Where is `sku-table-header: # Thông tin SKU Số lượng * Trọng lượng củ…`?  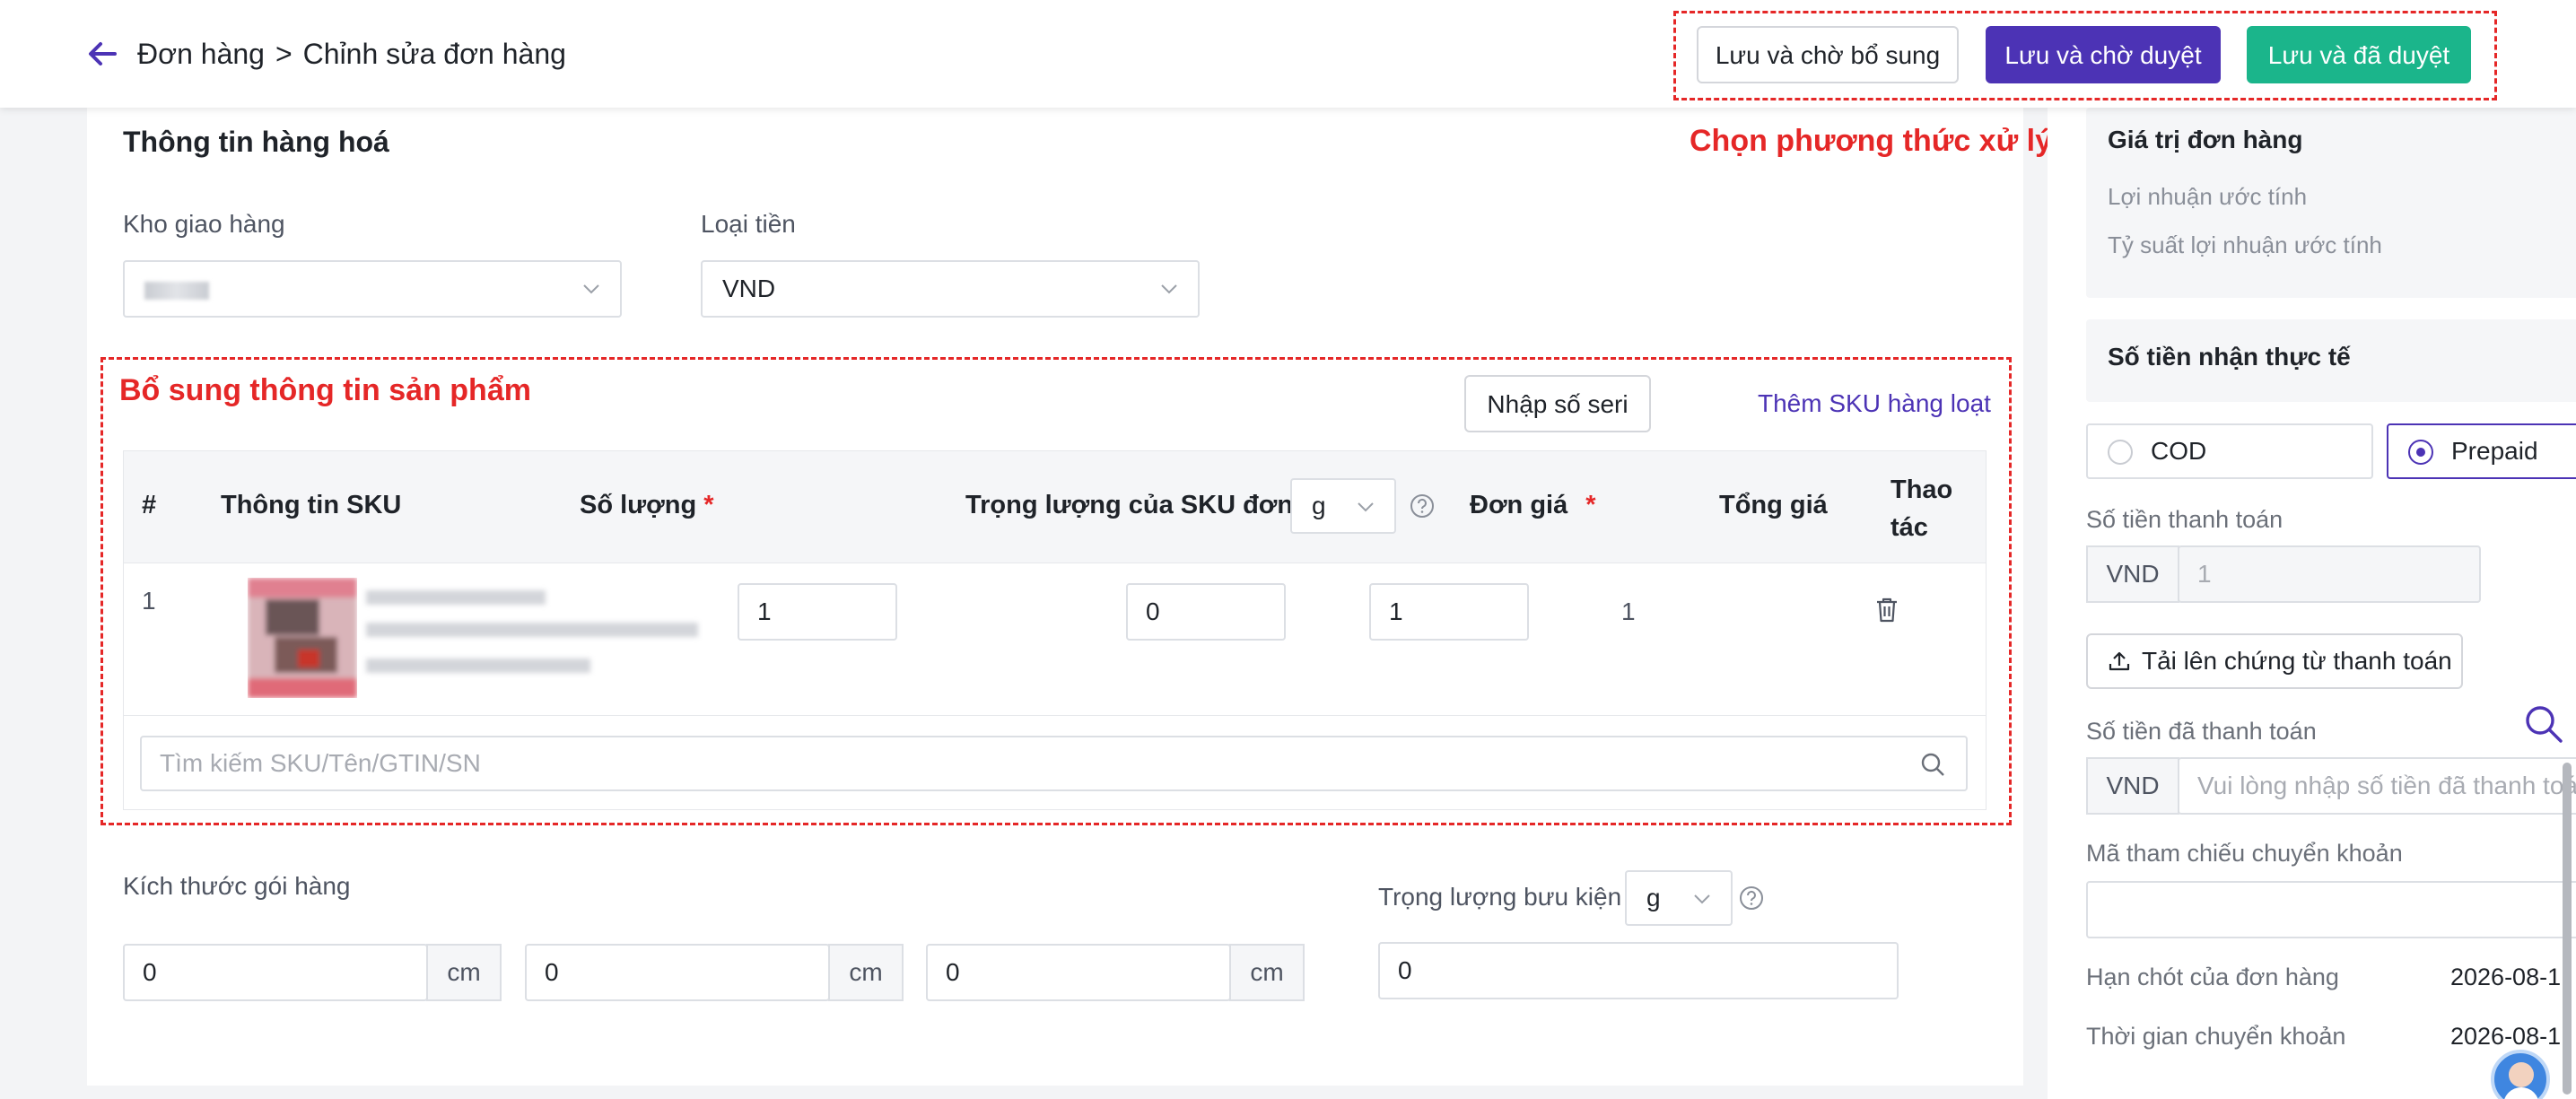 sku-table-header: # Thông tin SKU Số lượng * Trọng lượng củ… is located at coordinates (1055, 506).